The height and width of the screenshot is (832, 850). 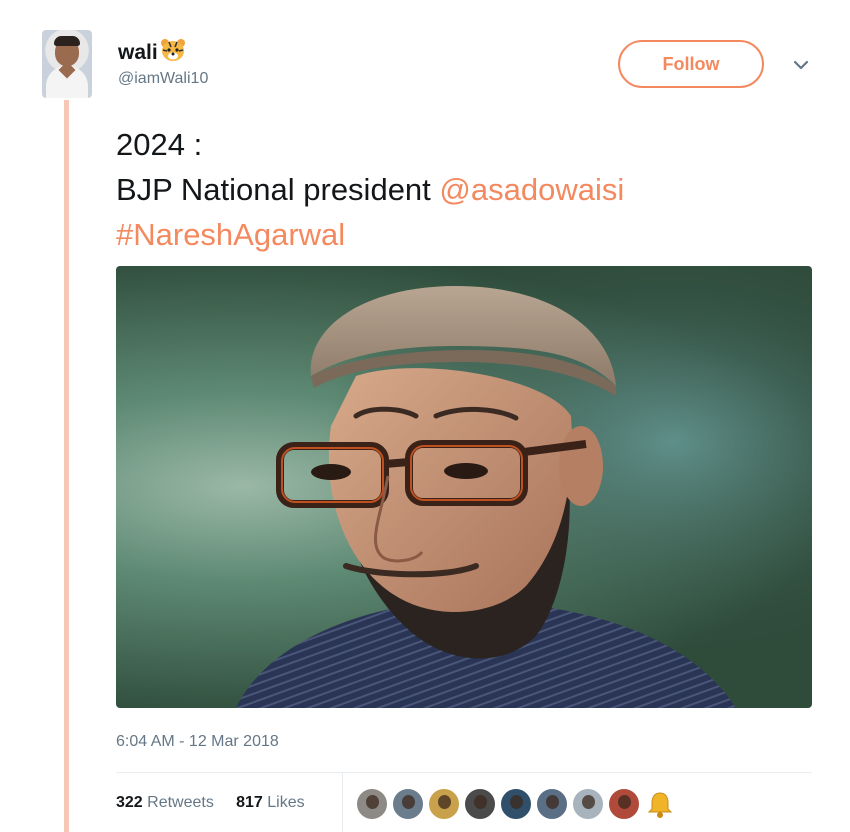 What do you see at coordinates (67, 41) in the screenshot?
I see `avatar-hair` at bounding box center [67, 41].